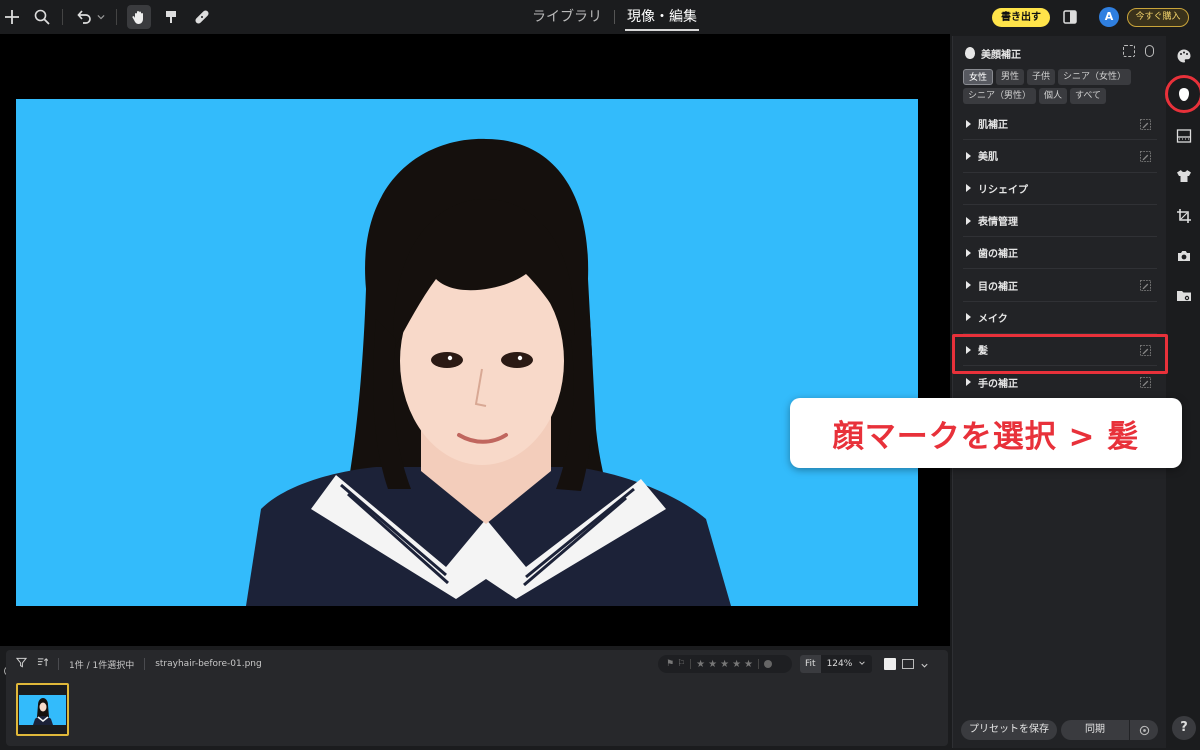 This screenshot has width=1200, height=750. What do you see at coordinates (1021, 17) in the screenshot?
I see `export-button: 書き出す` at bounding box center [1021, 17].